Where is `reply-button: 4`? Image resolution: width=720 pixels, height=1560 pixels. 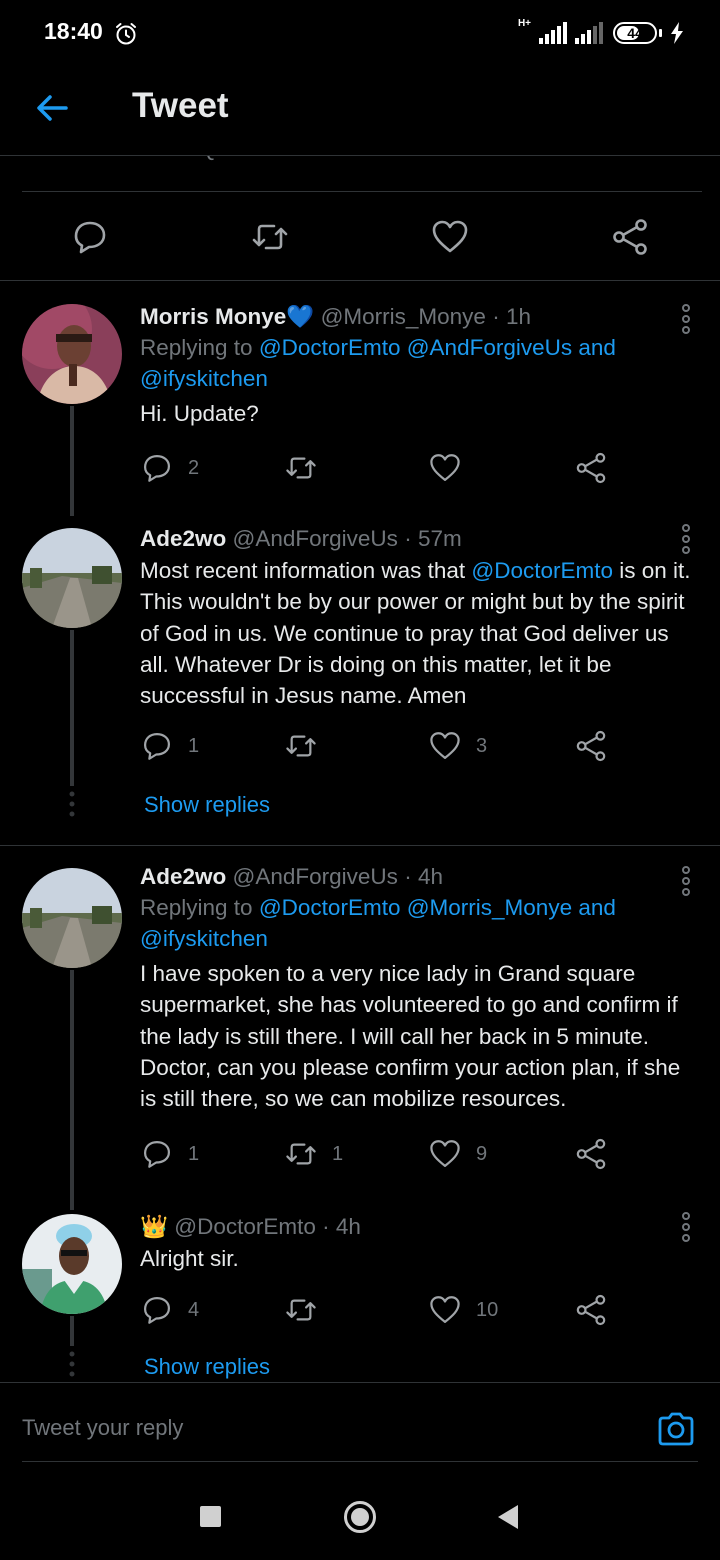 reply-button: 4 is located at coordinates (169, 1310).